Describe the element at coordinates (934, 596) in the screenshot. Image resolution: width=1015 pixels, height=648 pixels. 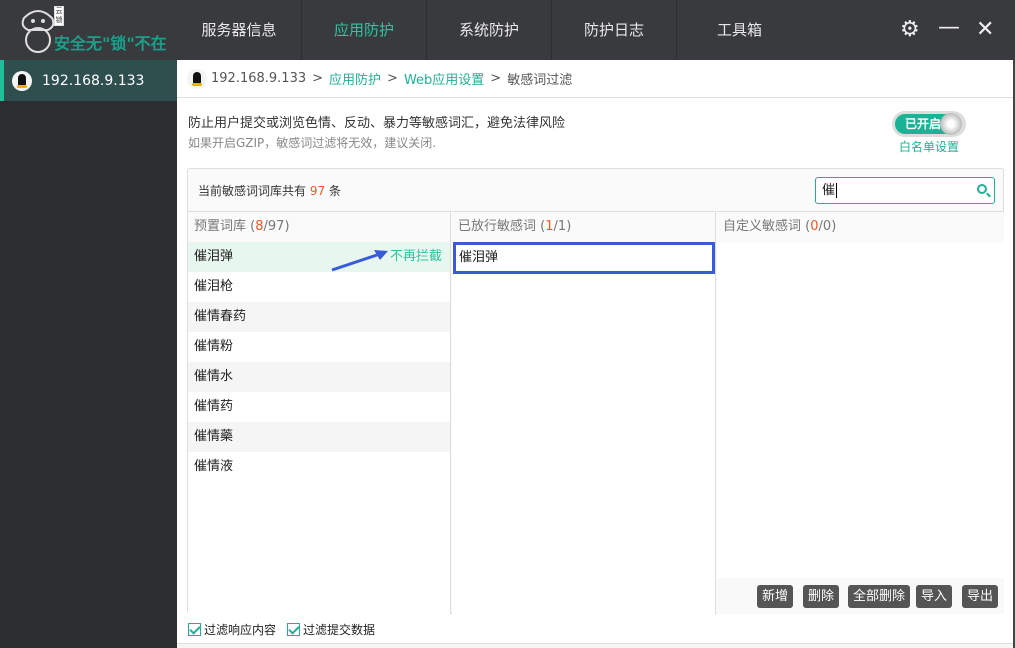
I see `import-button: 导入` at that location.